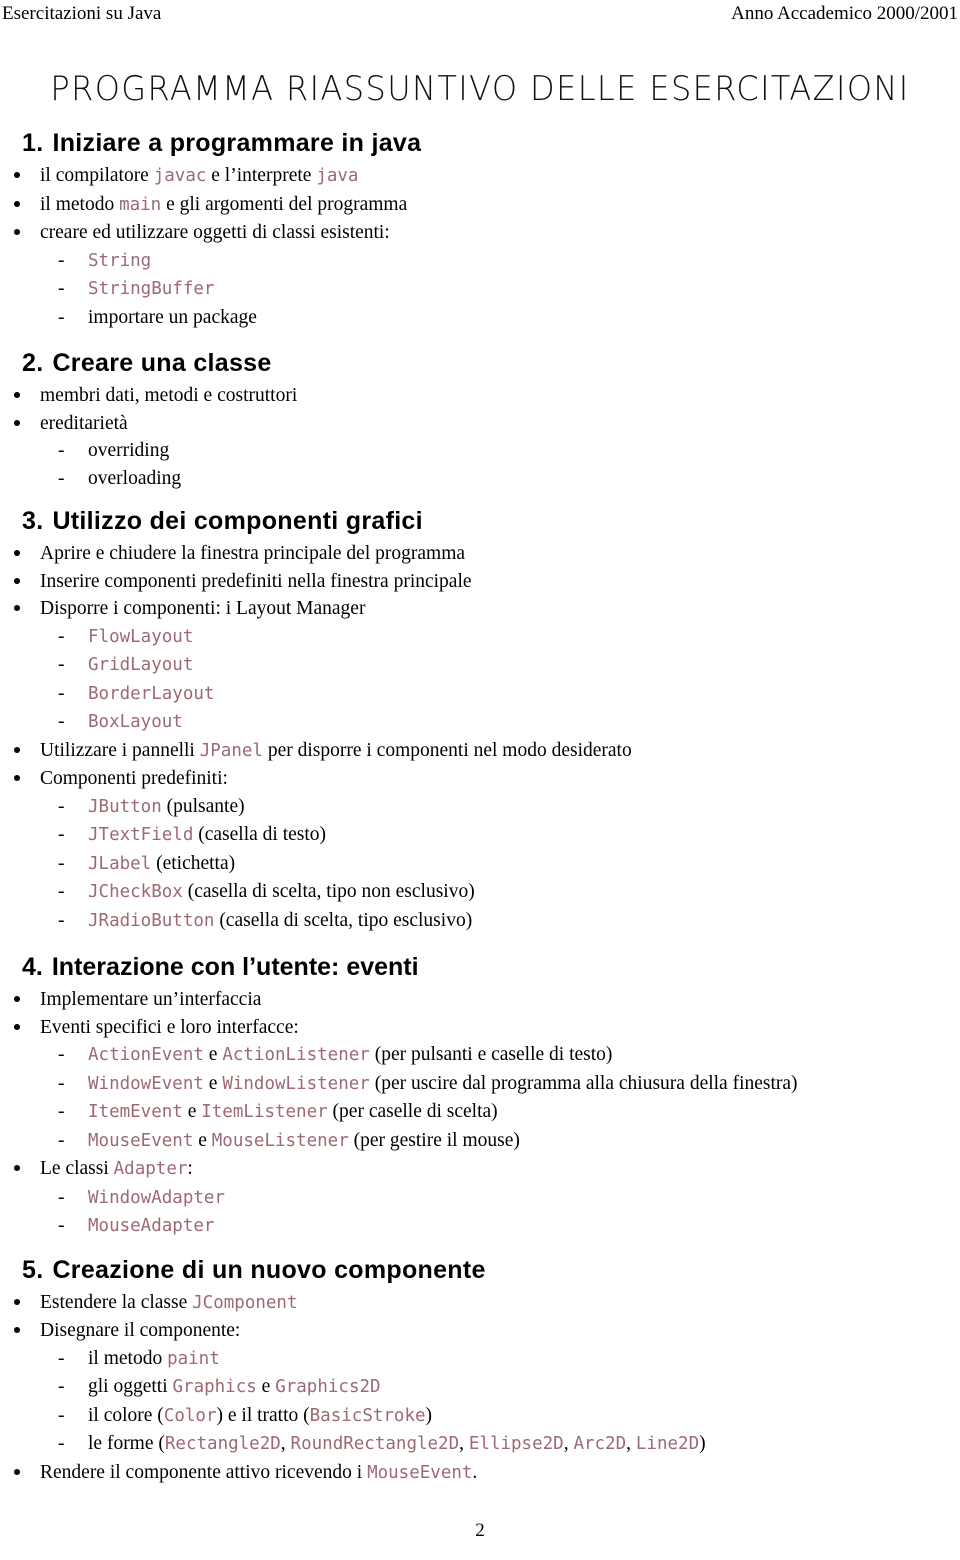 The width and height of the screenshot is (960, 1560). Describe the element at coordinates (480, 1331) in the screenshot. I see `list-item: Disegnare il componente:` at that location.